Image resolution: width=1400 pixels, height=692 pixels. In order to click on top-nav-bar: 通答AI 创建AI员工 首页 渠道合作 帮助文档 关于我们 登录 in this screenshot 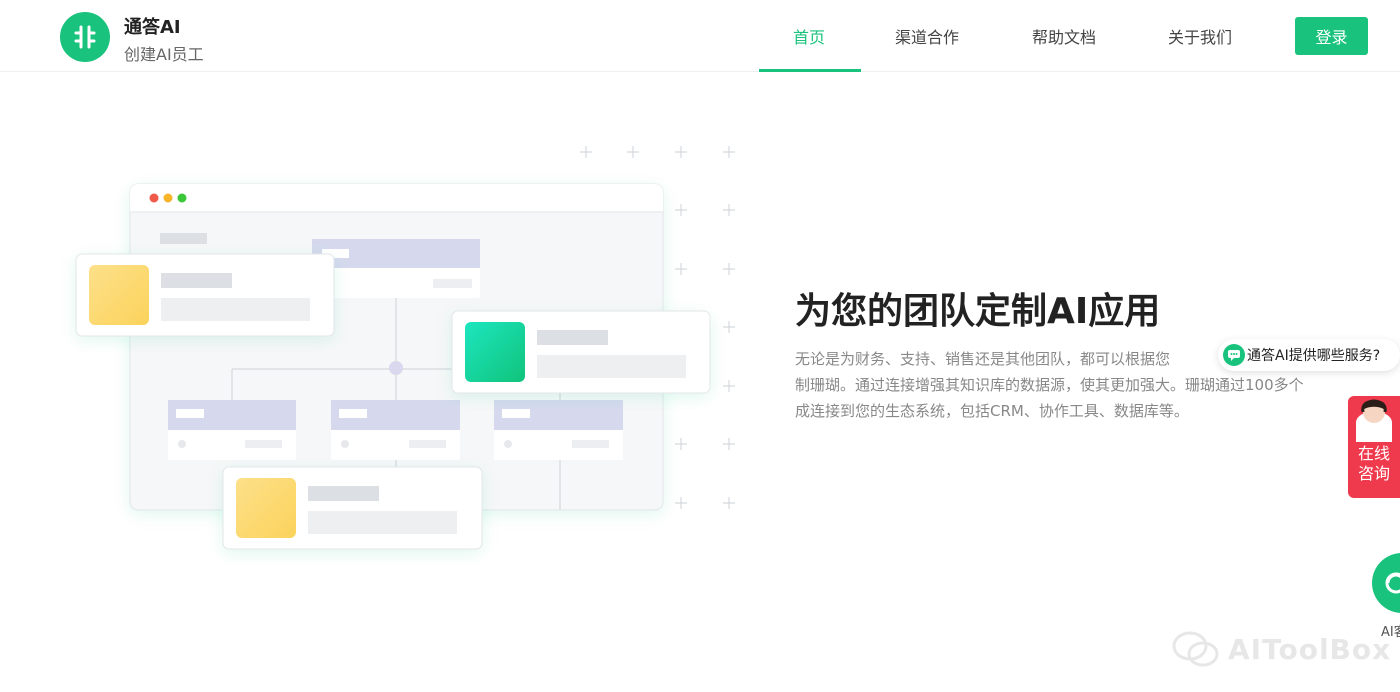, I will do `click(700, 36)`.